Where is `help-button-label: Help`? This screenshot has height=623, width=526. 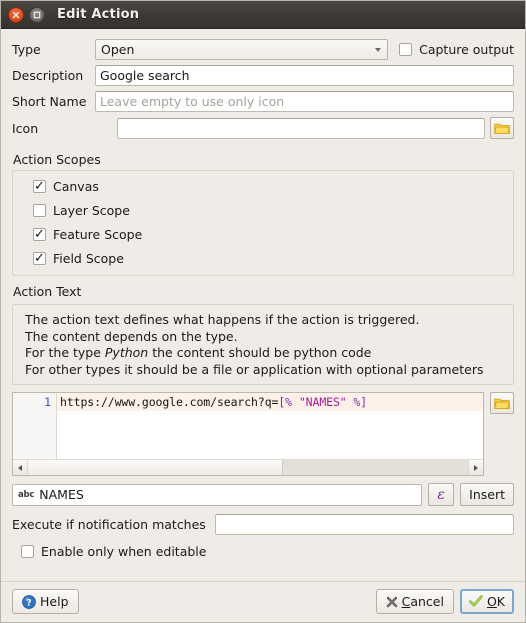
help-button-label: Help is located at coordinates (54, 601).